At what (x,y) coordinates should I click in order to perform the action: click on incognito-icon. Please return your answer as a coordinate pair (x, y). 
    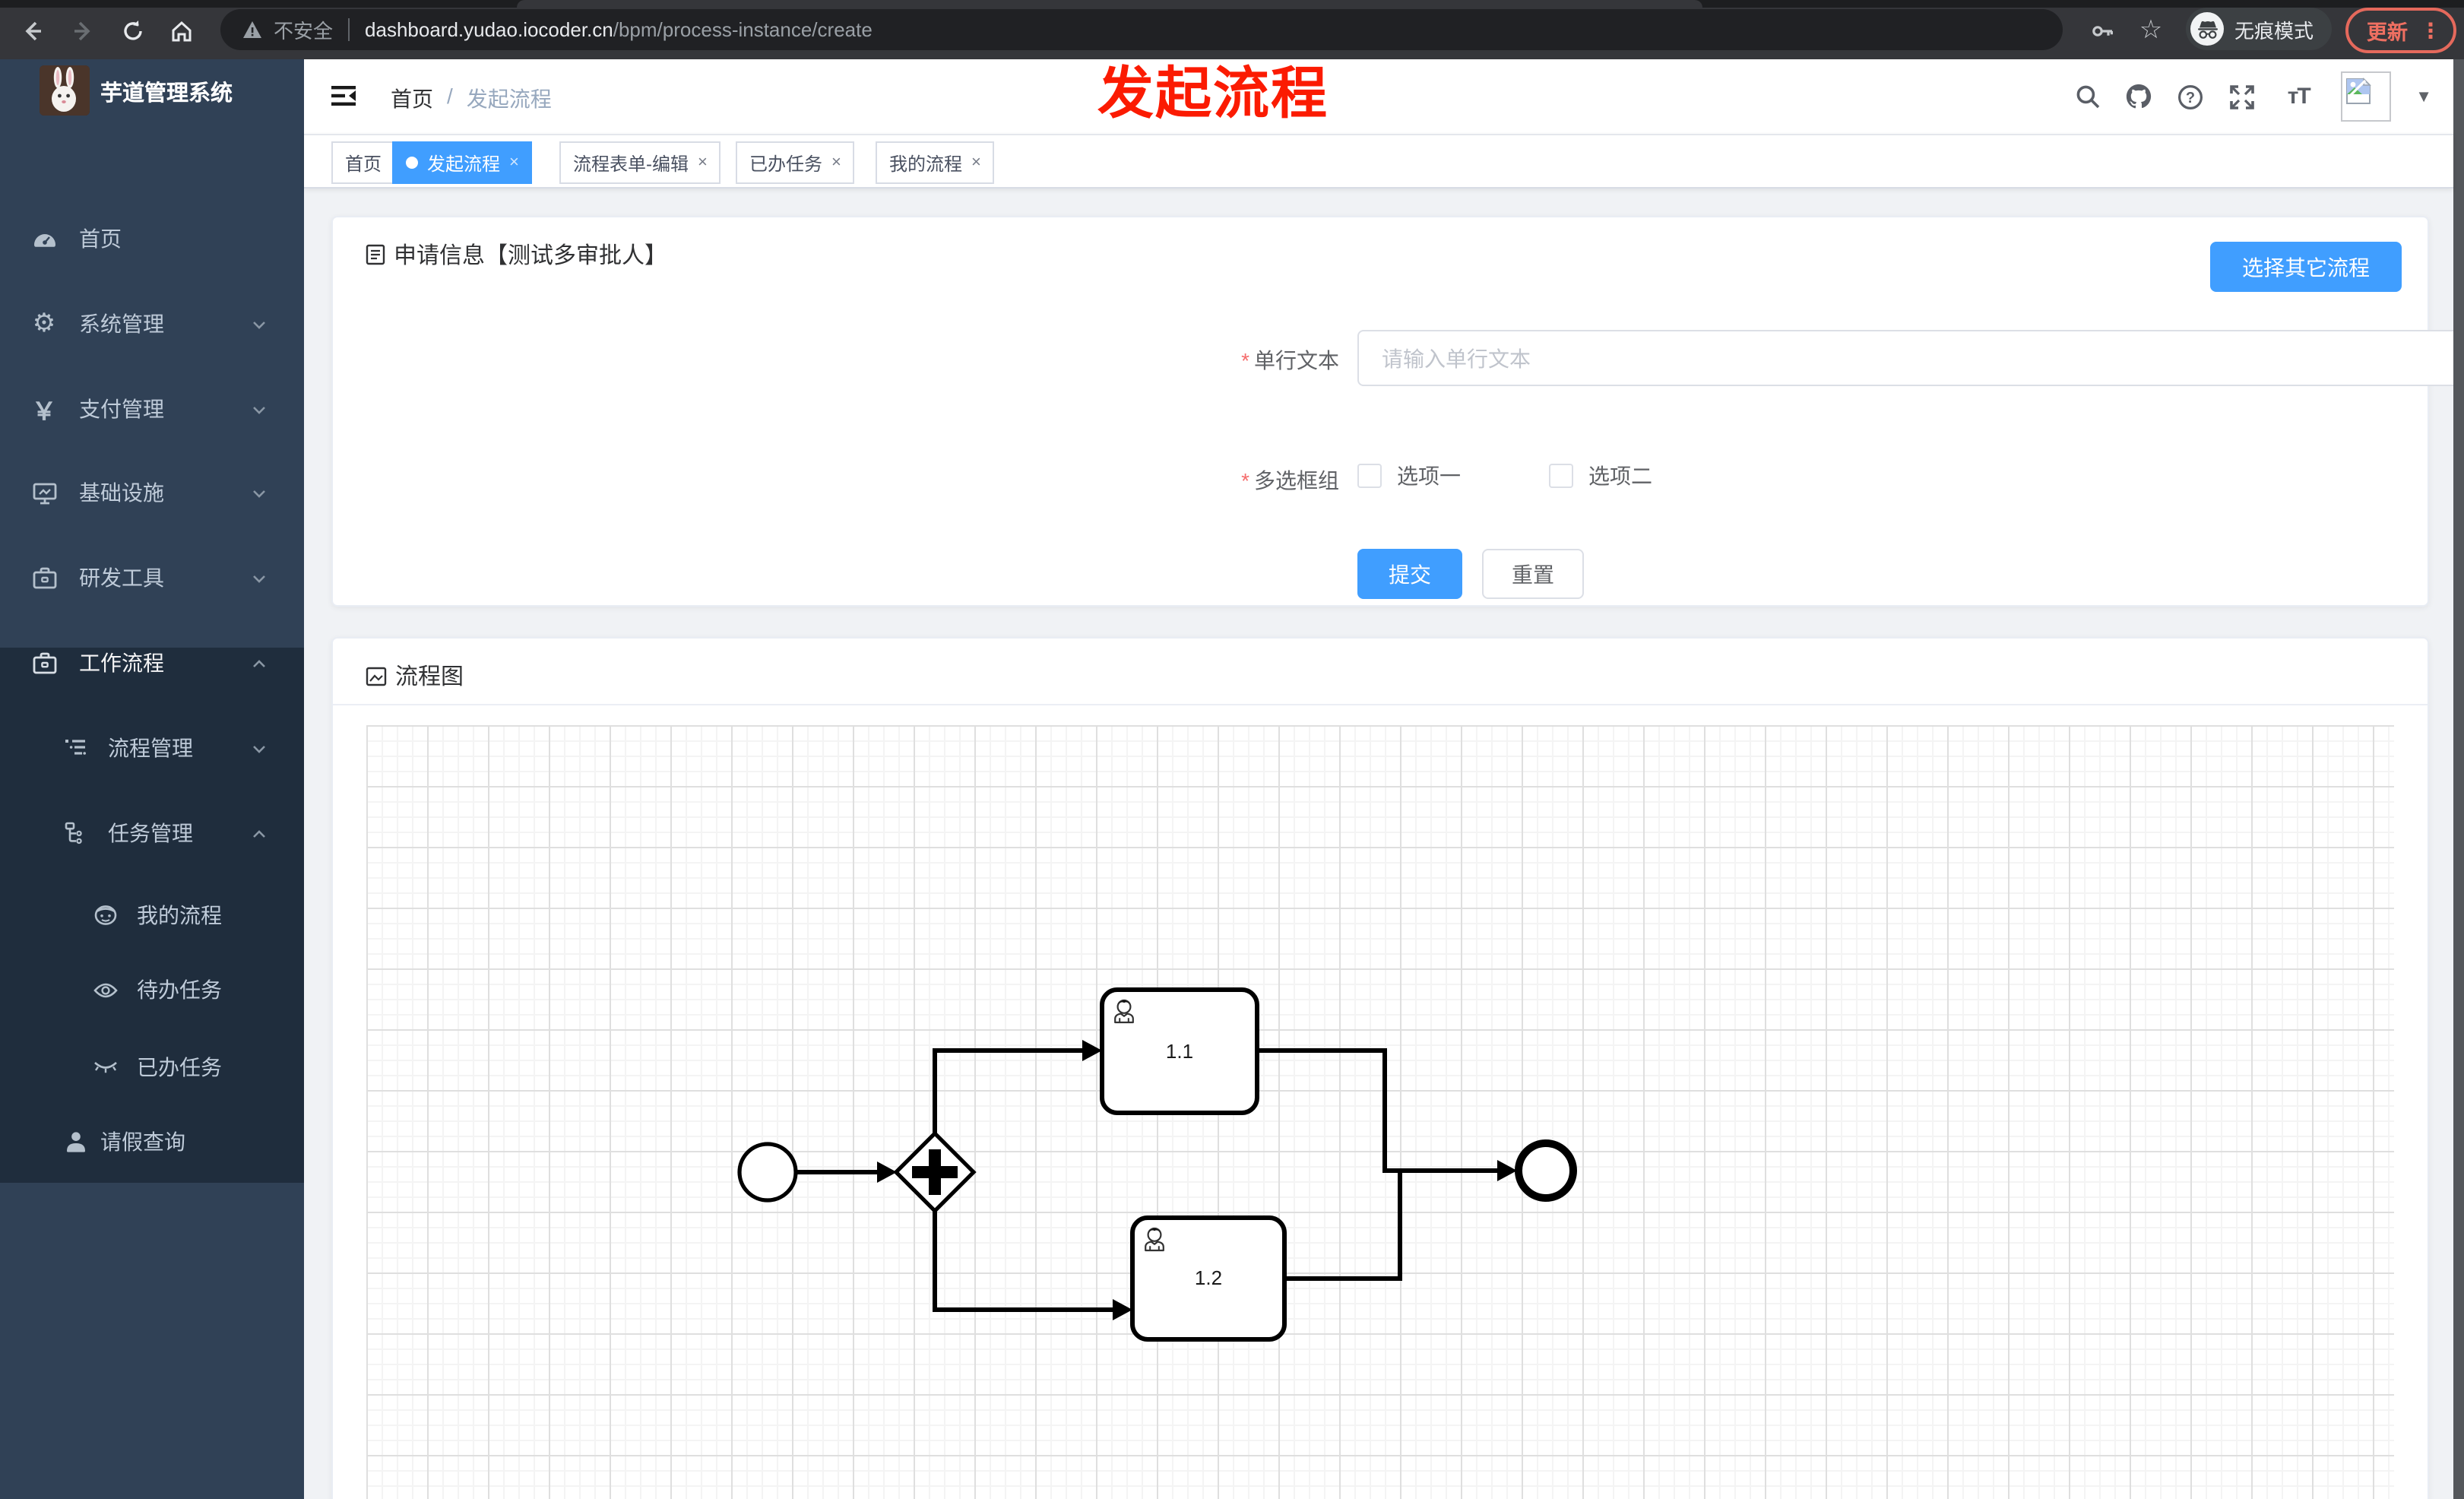
    Looking at the image, I should click on (2207, 29).